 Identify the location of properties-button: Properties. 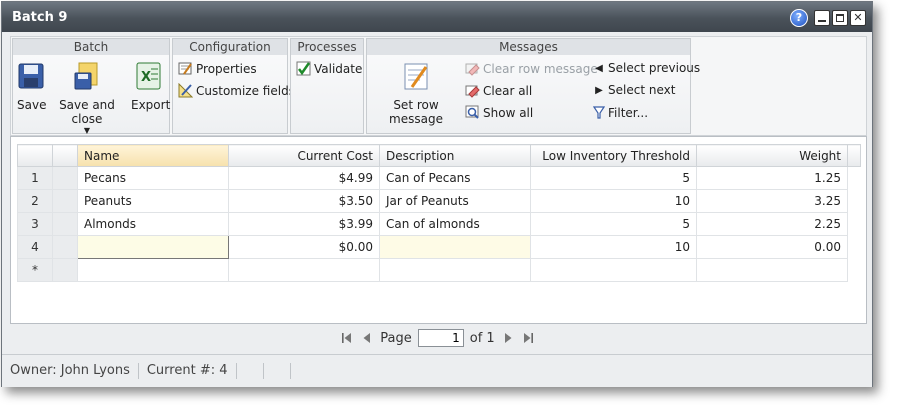
(217, 68).